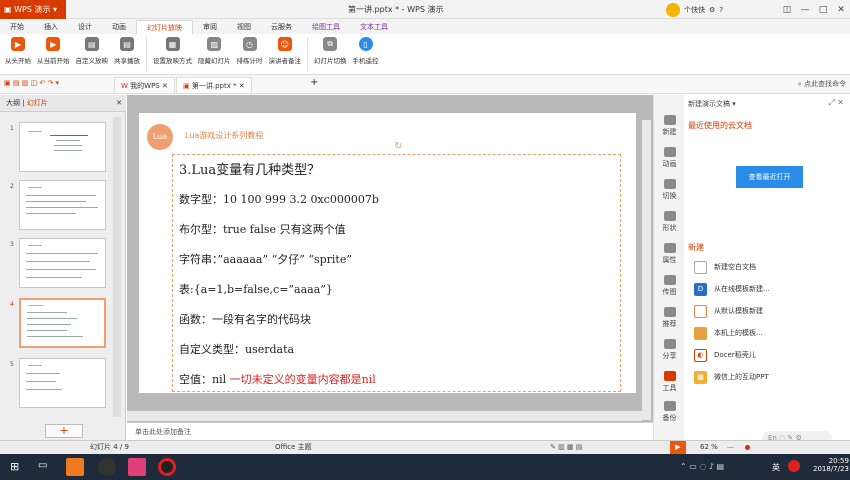 This screenshot has width=850, height=480. I want to click on settings-screen-icon: ▦, so click(172, 44).